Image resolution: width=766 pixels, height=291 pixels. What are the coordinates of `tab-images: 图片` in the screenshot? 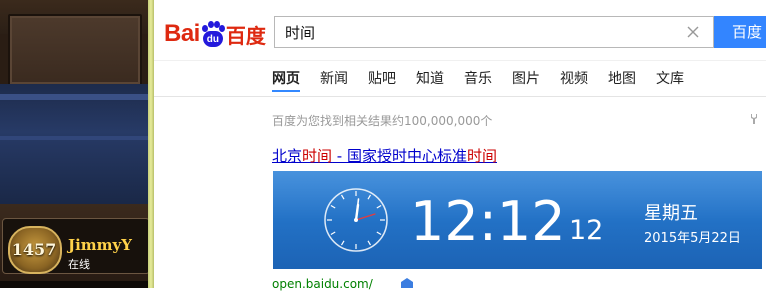 It's located at (526, 79).